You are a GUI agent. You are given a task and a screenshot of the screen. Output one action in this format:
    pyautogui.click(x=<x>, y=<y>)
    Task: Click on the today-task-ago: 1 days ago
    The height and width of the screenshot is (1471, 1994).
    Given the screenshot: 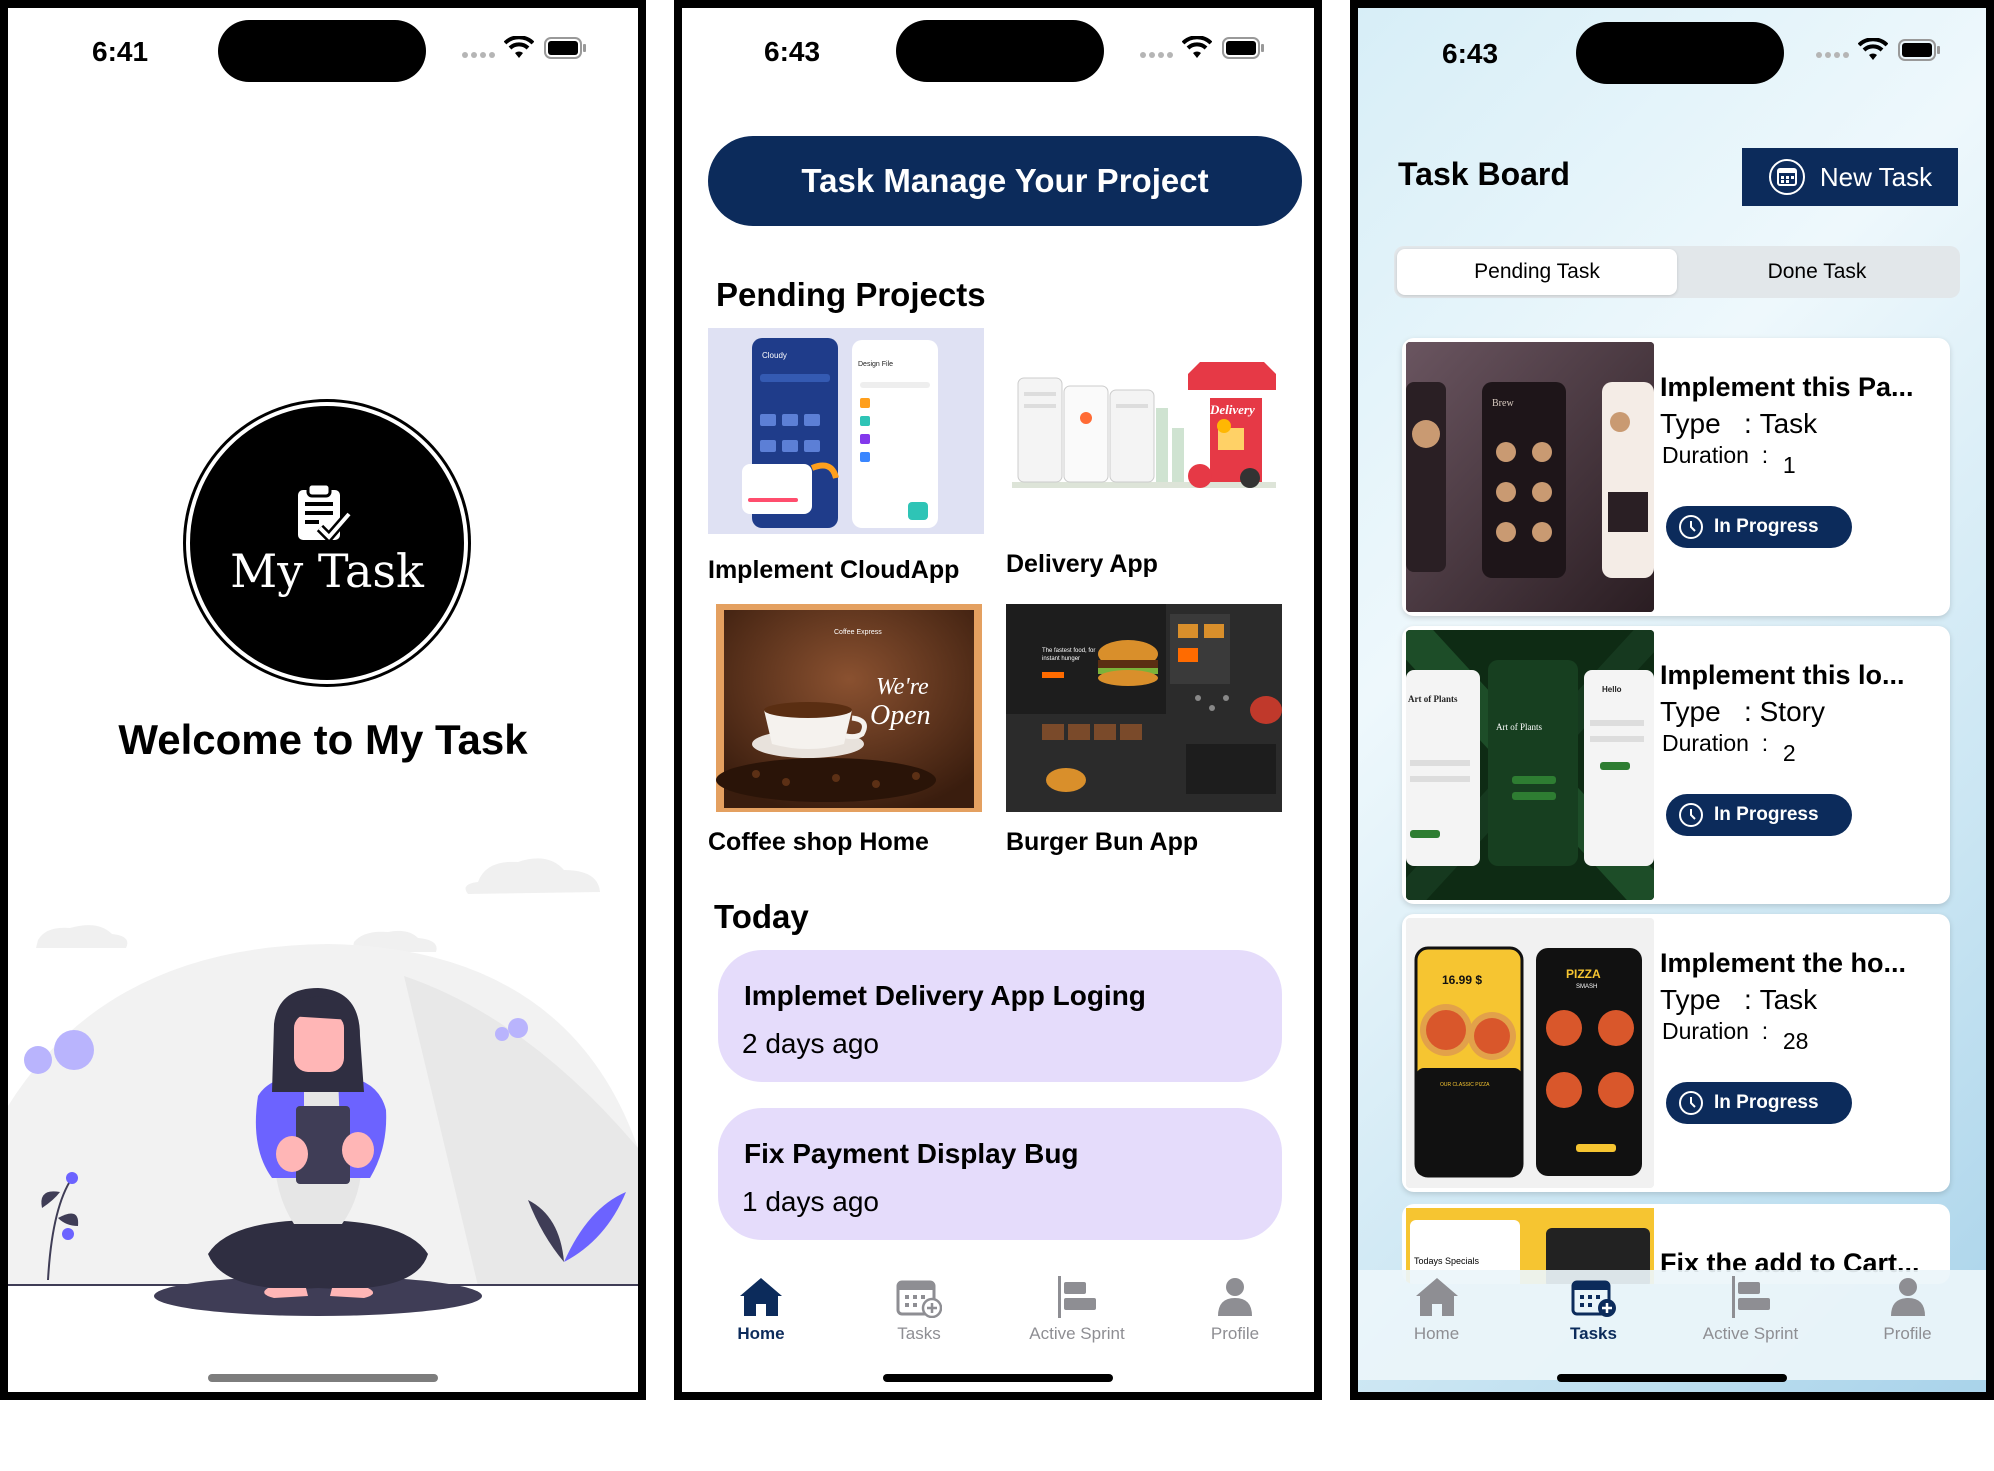 What is the action you would take?
    pyautogui.click(x=810, y=1201)
    